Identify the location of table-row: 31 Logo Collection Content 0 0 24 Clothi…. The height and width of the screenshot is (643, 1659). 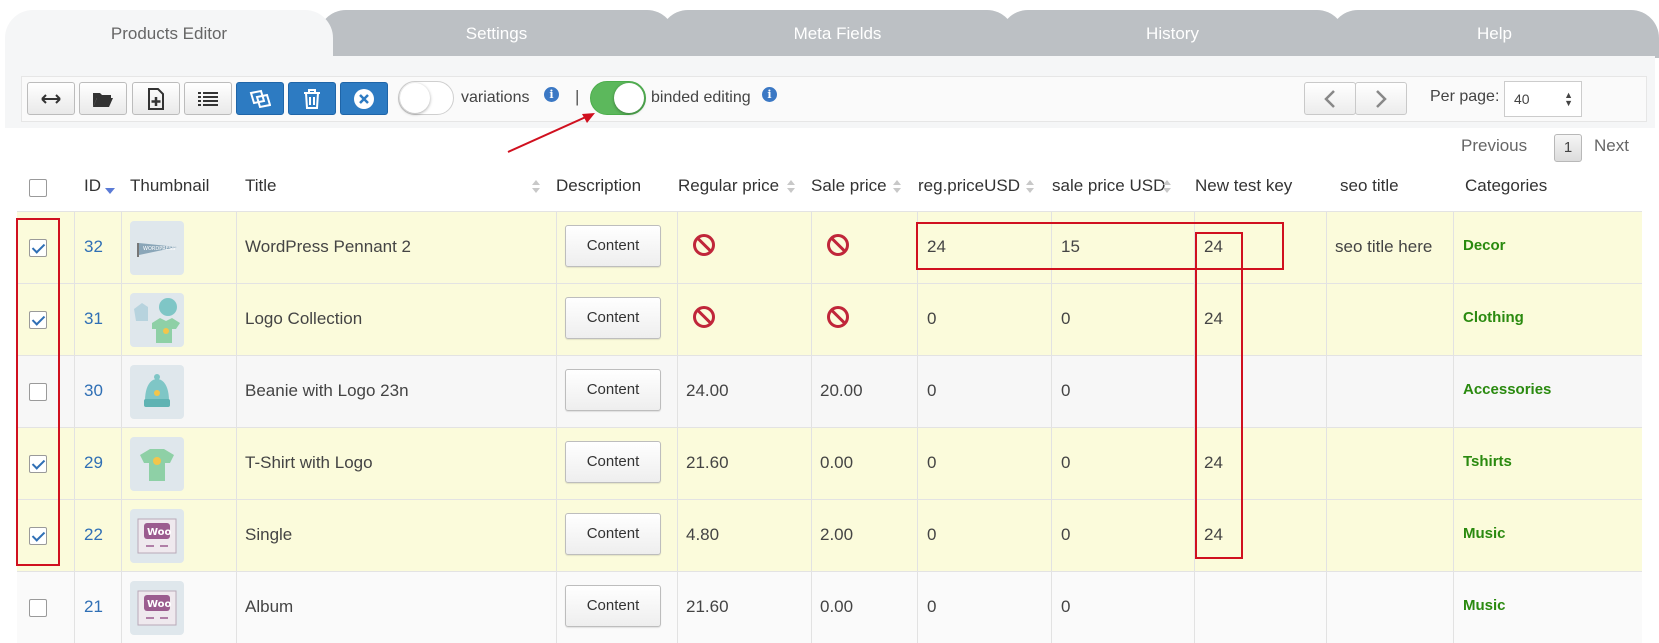
(829, 319).